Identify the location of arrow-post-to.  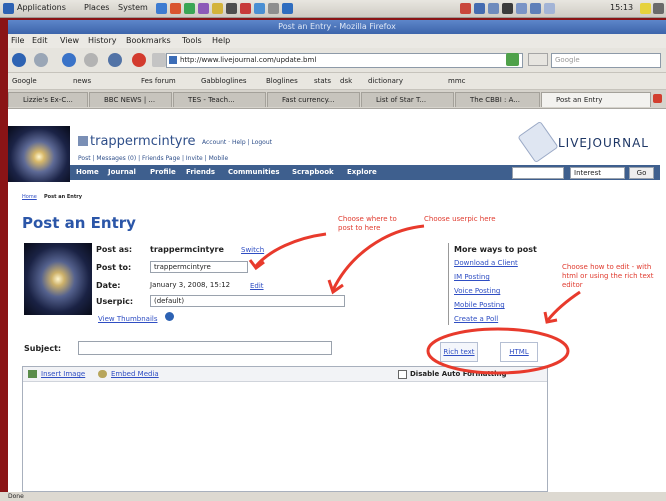
(290, 250).